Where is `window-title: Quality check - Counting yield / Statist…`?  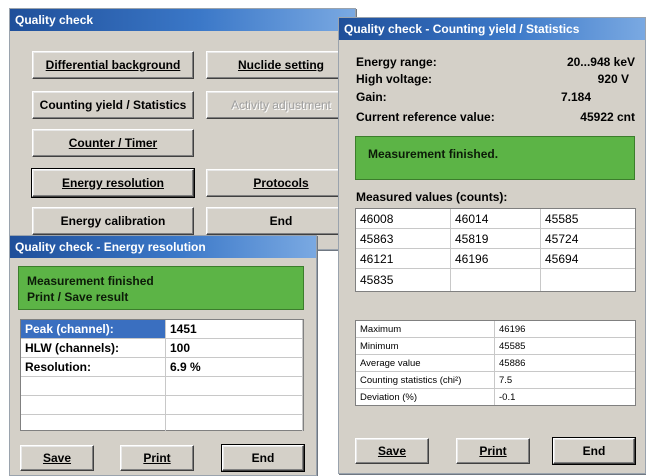
window-title: Quality check - Counting yield / Statist… is located at coordinates (492, 29).